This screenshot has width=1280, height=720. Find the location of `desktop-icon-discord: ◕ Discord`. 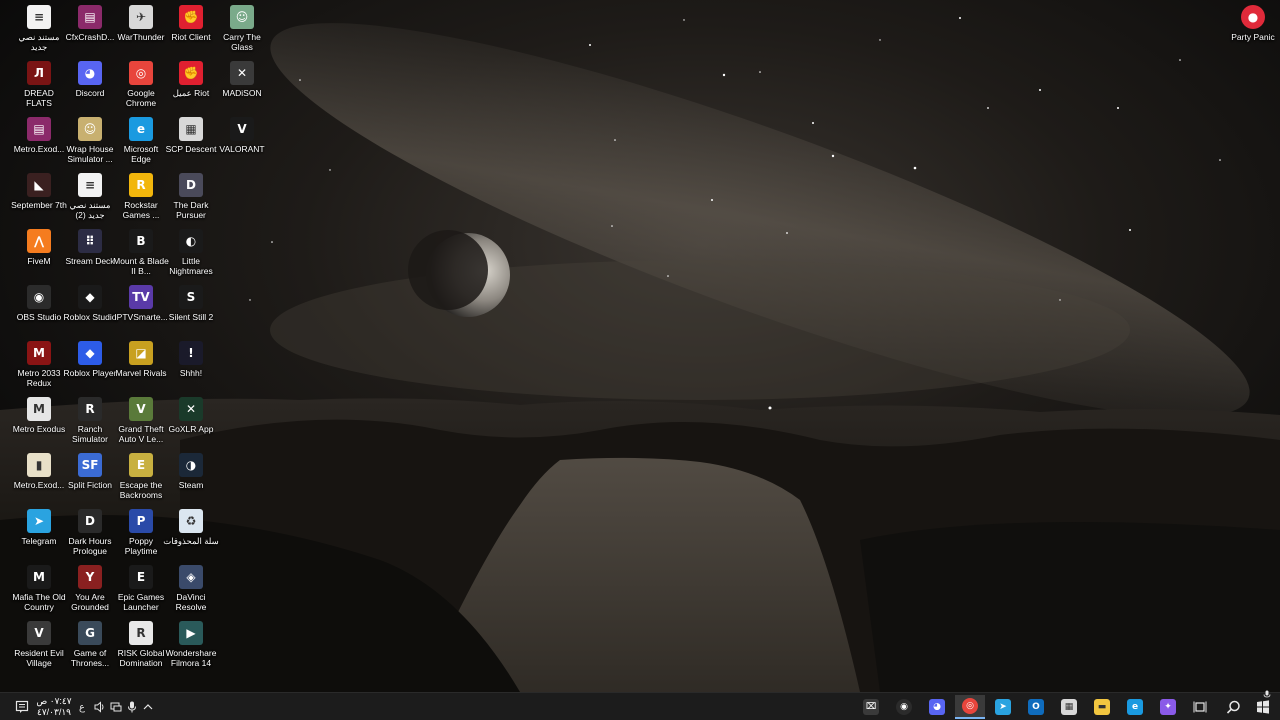

desktop-icon-discord: ◕ Discord is located at coordinates (90, 78).